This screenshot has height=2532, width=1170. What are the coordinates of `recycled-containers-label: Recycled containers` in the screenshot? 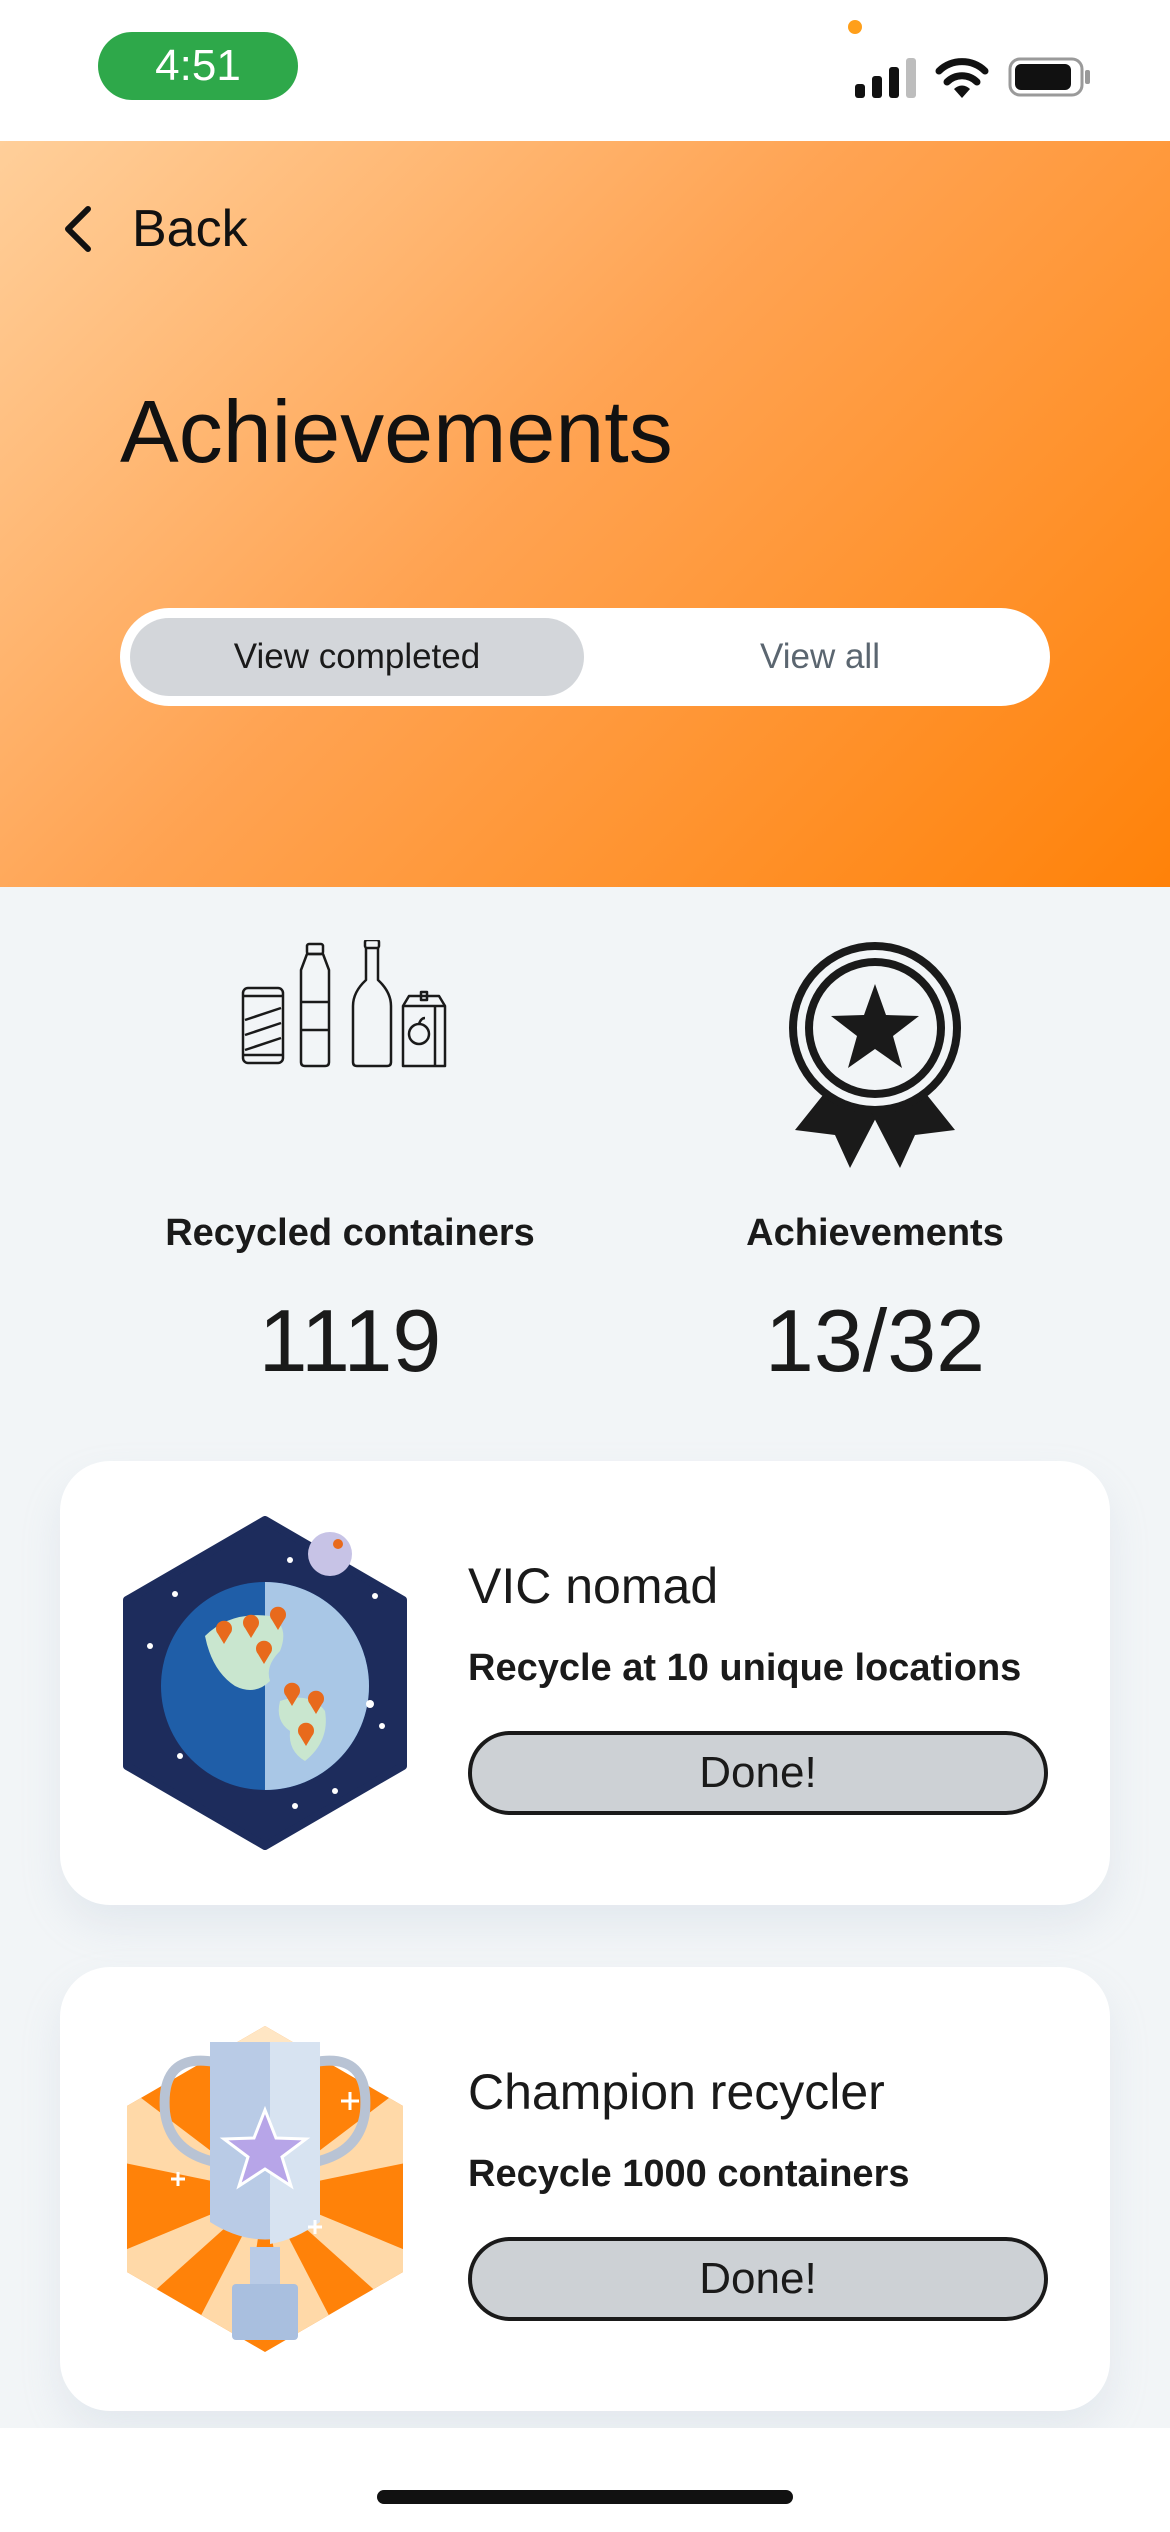 It's located at (350, 1233).